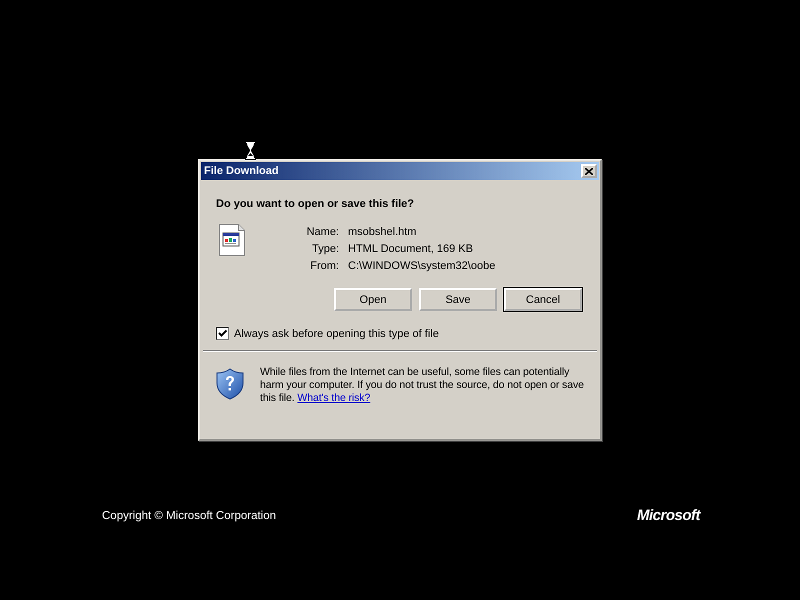 The height and width of the screenshot is (600, 800). Describe the element at coordinates (422, 266) in the screenshot. I see `field-value: C:\WINDOWS\system32\oobe` at that location.